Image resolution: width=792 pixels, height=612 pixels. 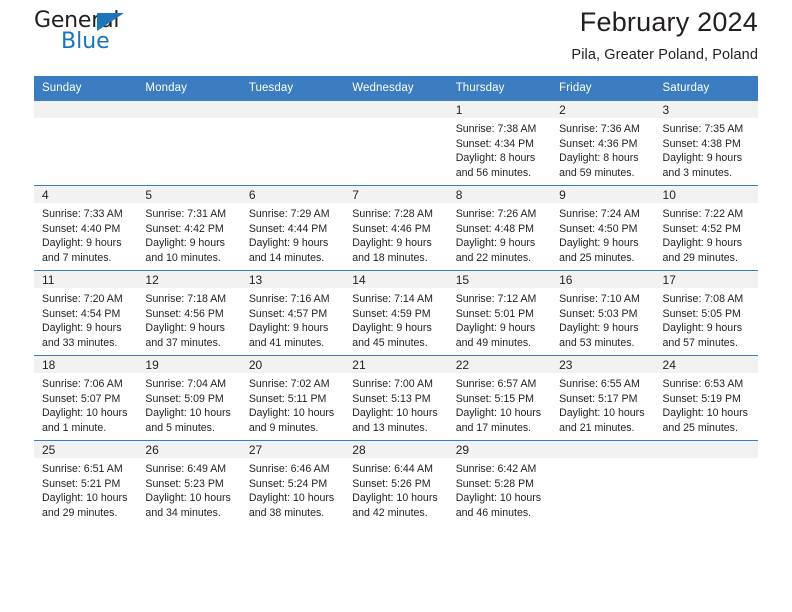 What do you see at coordinates (499, 194) in the screenshot?
I see `day-number: 8` at bounding box center [499, 194].